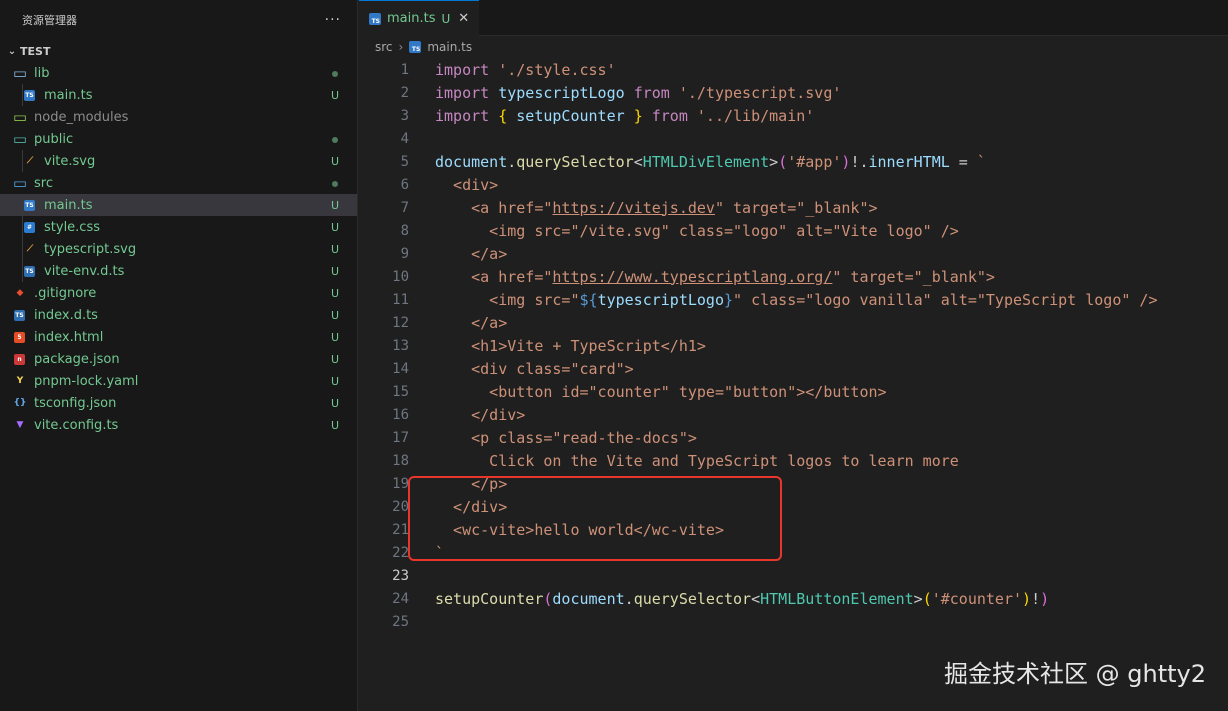  What do you see at coordinates (29, 227) in the screenshot?
I see `css-file-icon: #` at bounding box center [29, 227].